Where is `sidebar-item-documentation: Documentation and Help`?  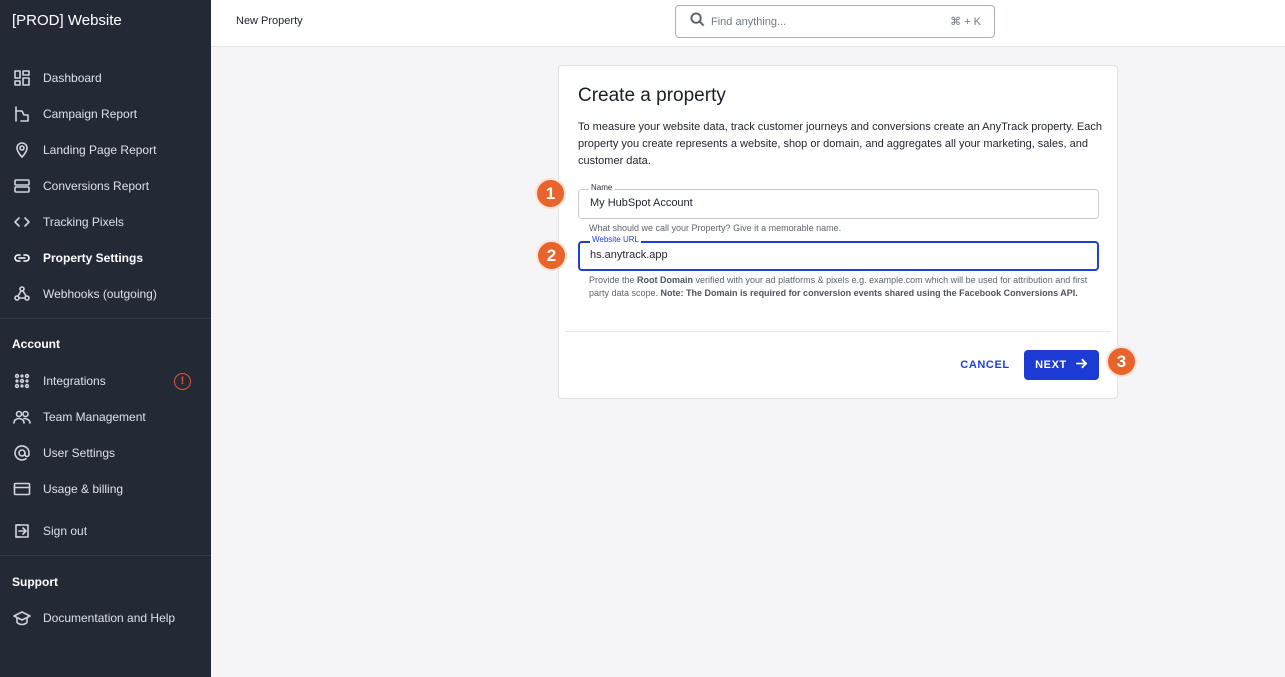 sidebar-item-documentation: Documentation and Help is located at coordinates (105, 618).